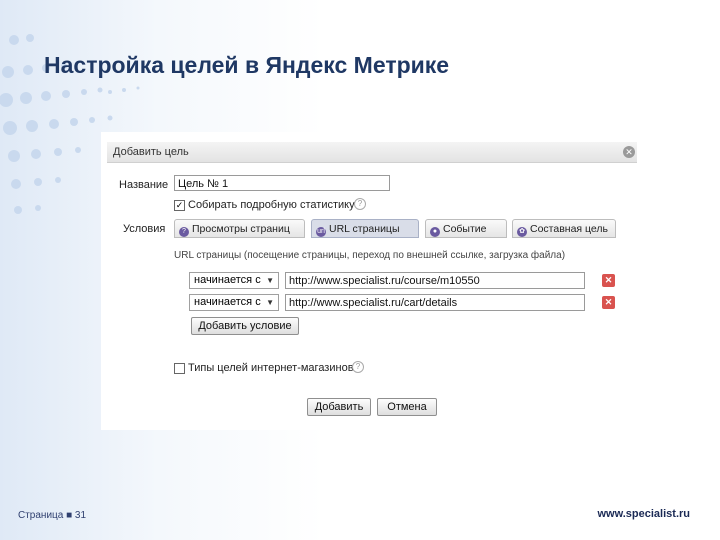 This screenshot has height=540, width=720. Describe the element at coordinates (407, 407) in the screenshot. I see `cancel-button: Отмена` at that location.